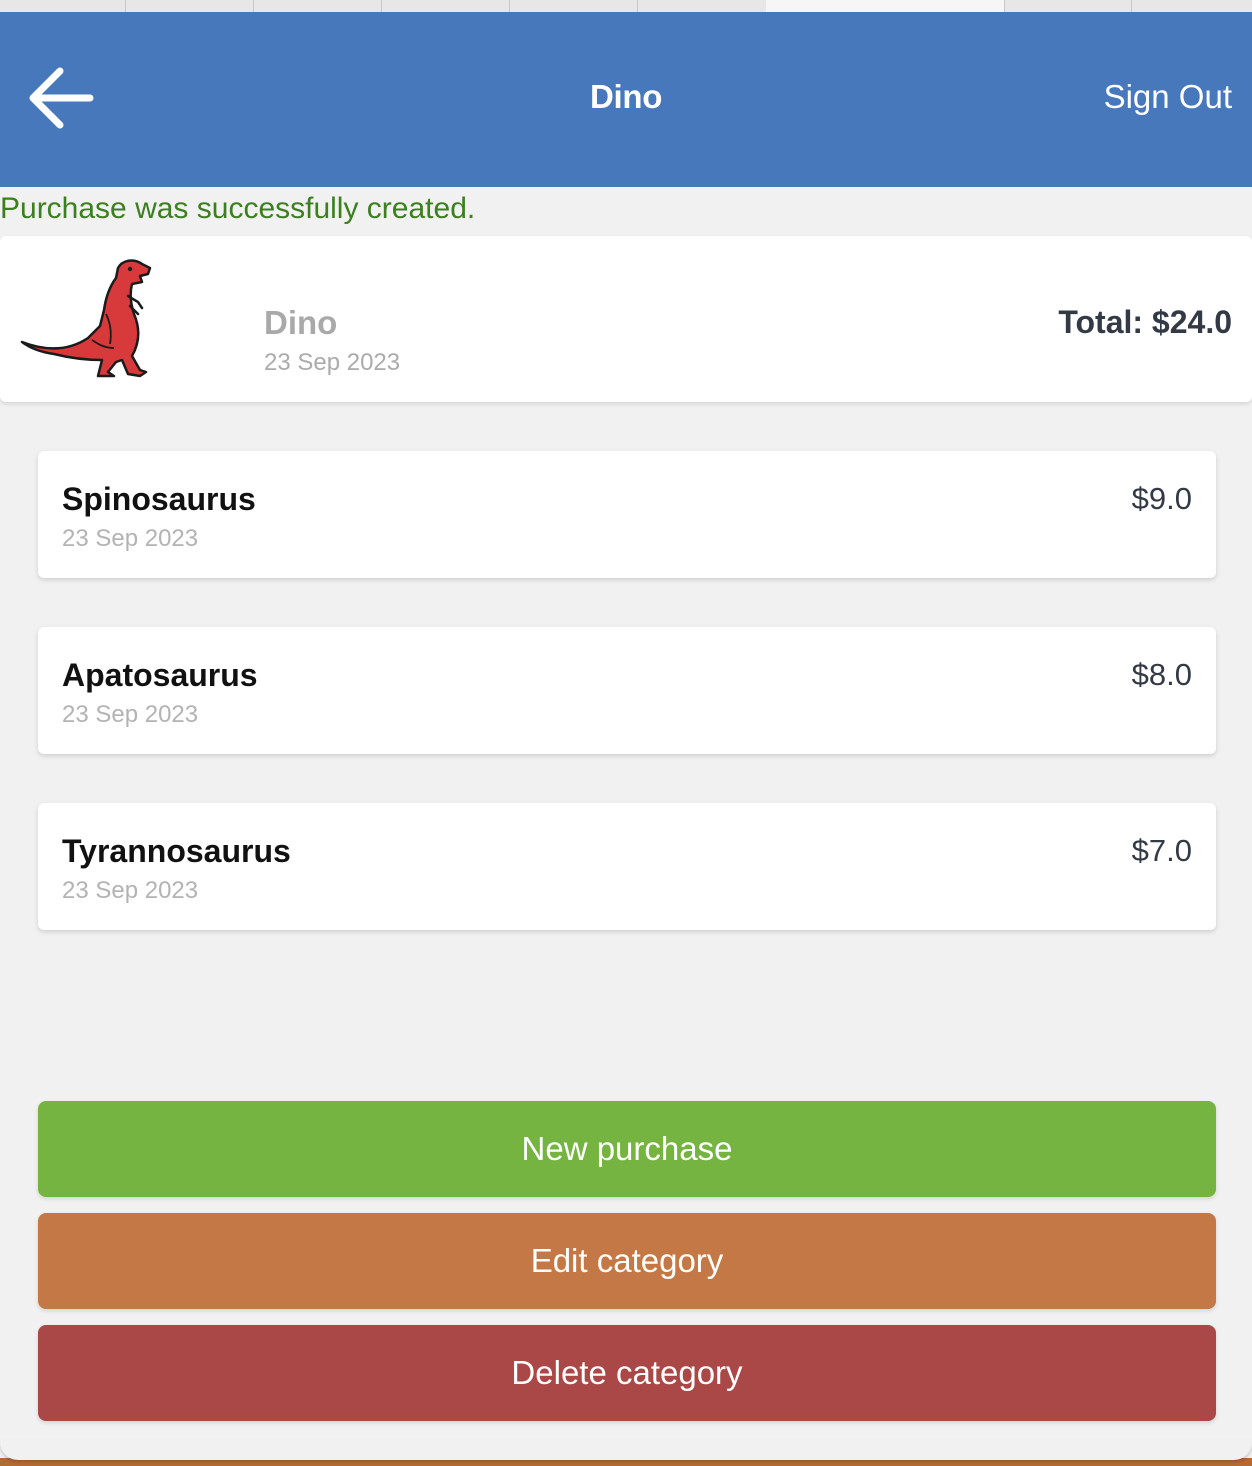  What do you see at coordinates (176, 851) in the screenshot?
I see `purchase-name: Tyrannosaurus` at bounding box center [176, 851].